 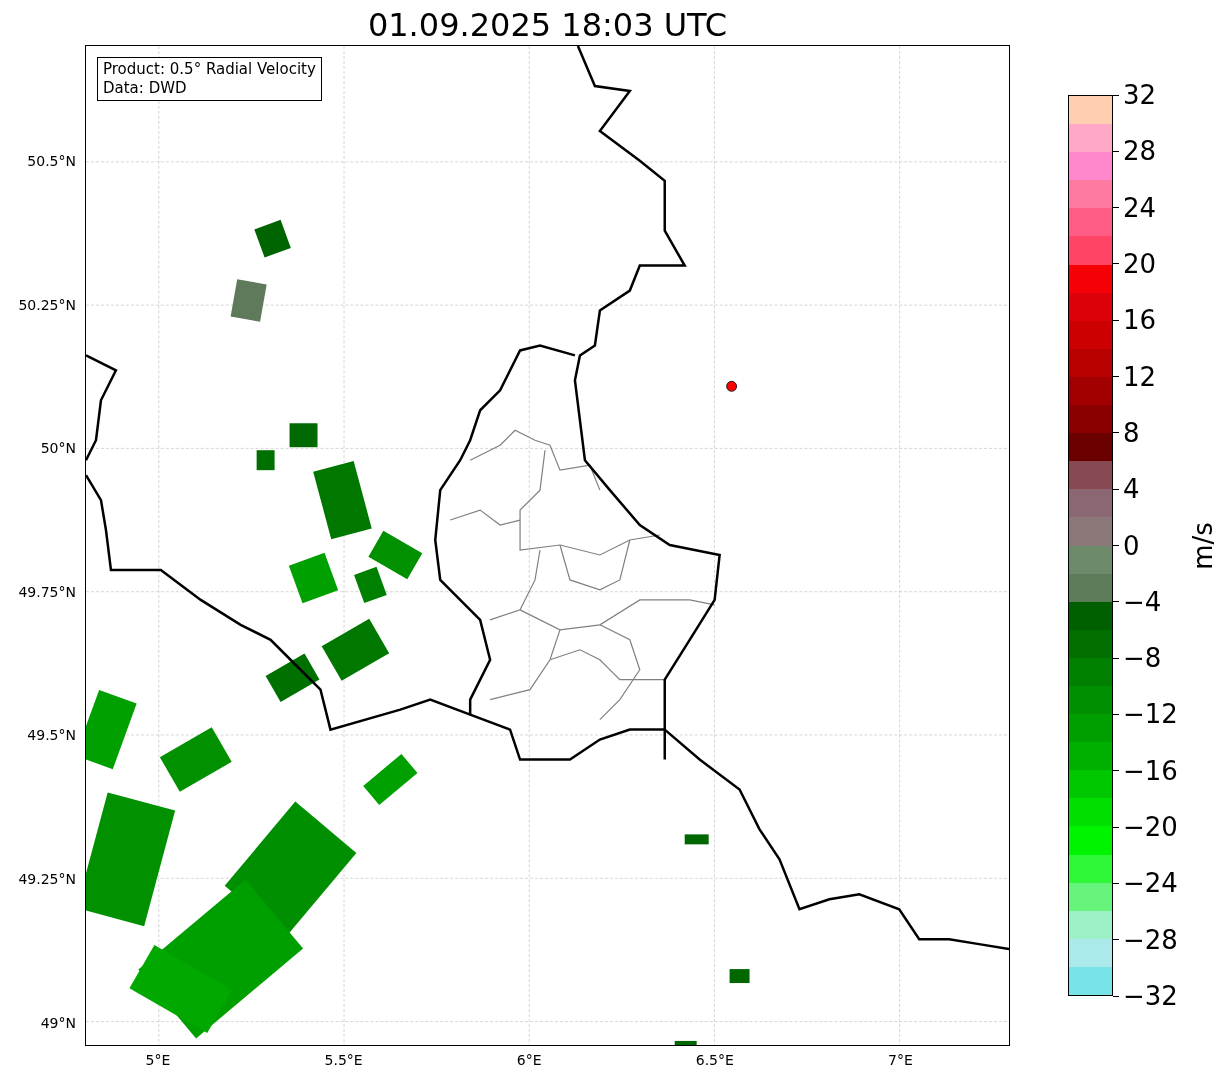 I want to click on colorbar-tick-label: −20, so click(x=1150, y=827).